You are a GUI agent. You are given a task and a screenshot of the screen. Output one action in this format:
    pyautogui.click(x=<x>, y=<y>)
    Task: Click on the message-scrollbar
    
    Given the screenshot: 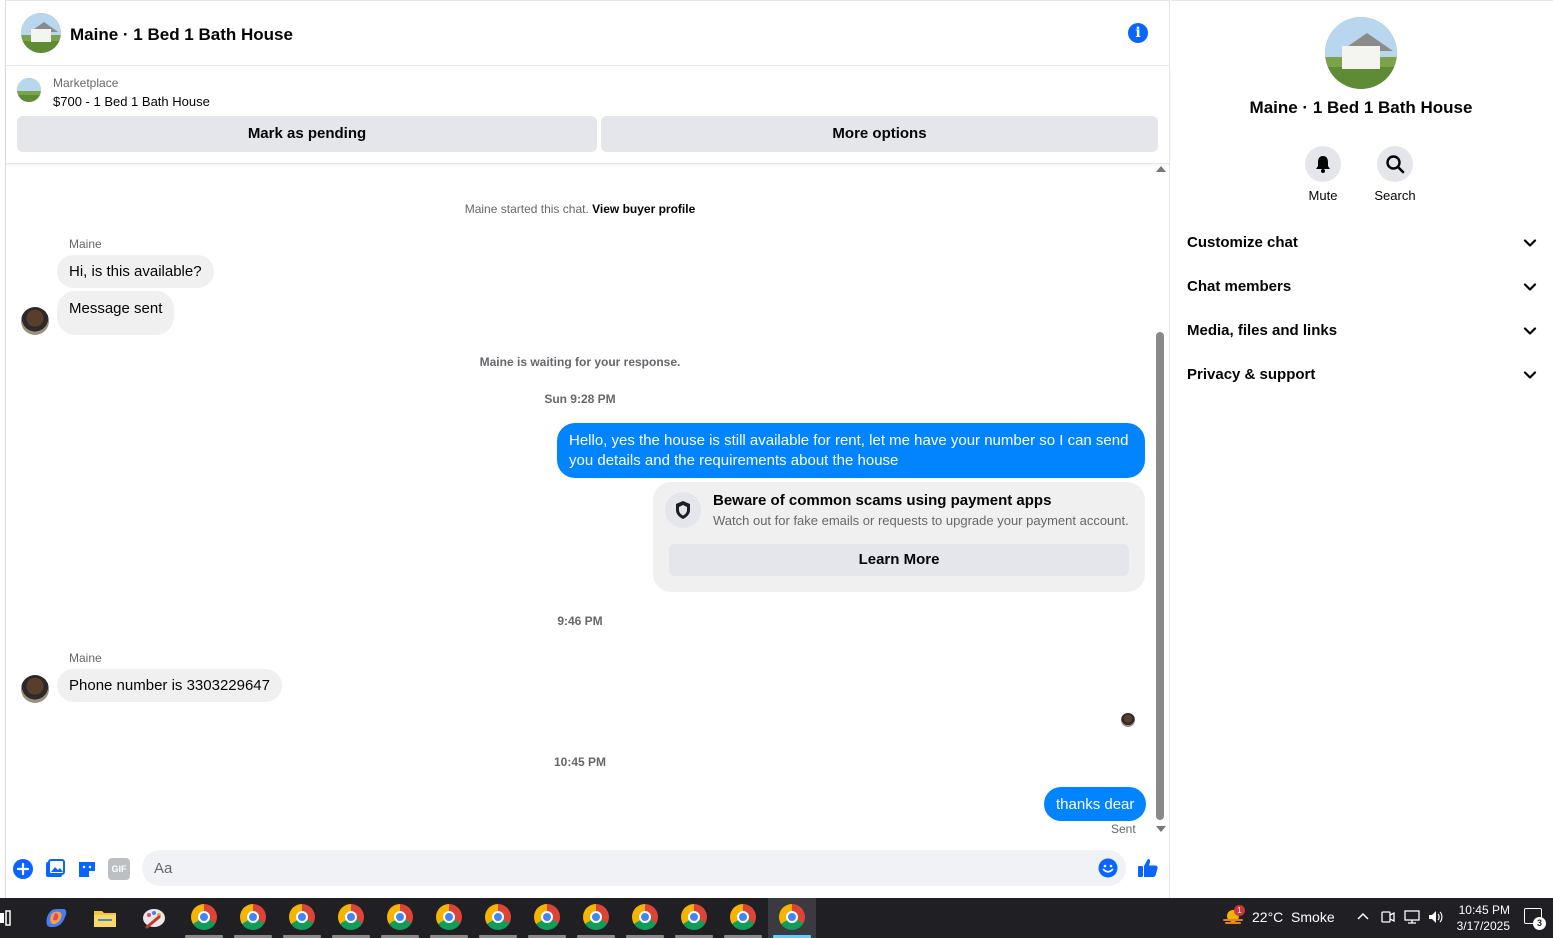 What is the action you would take?
    pyautogui.click(x=1160, y=502)
    